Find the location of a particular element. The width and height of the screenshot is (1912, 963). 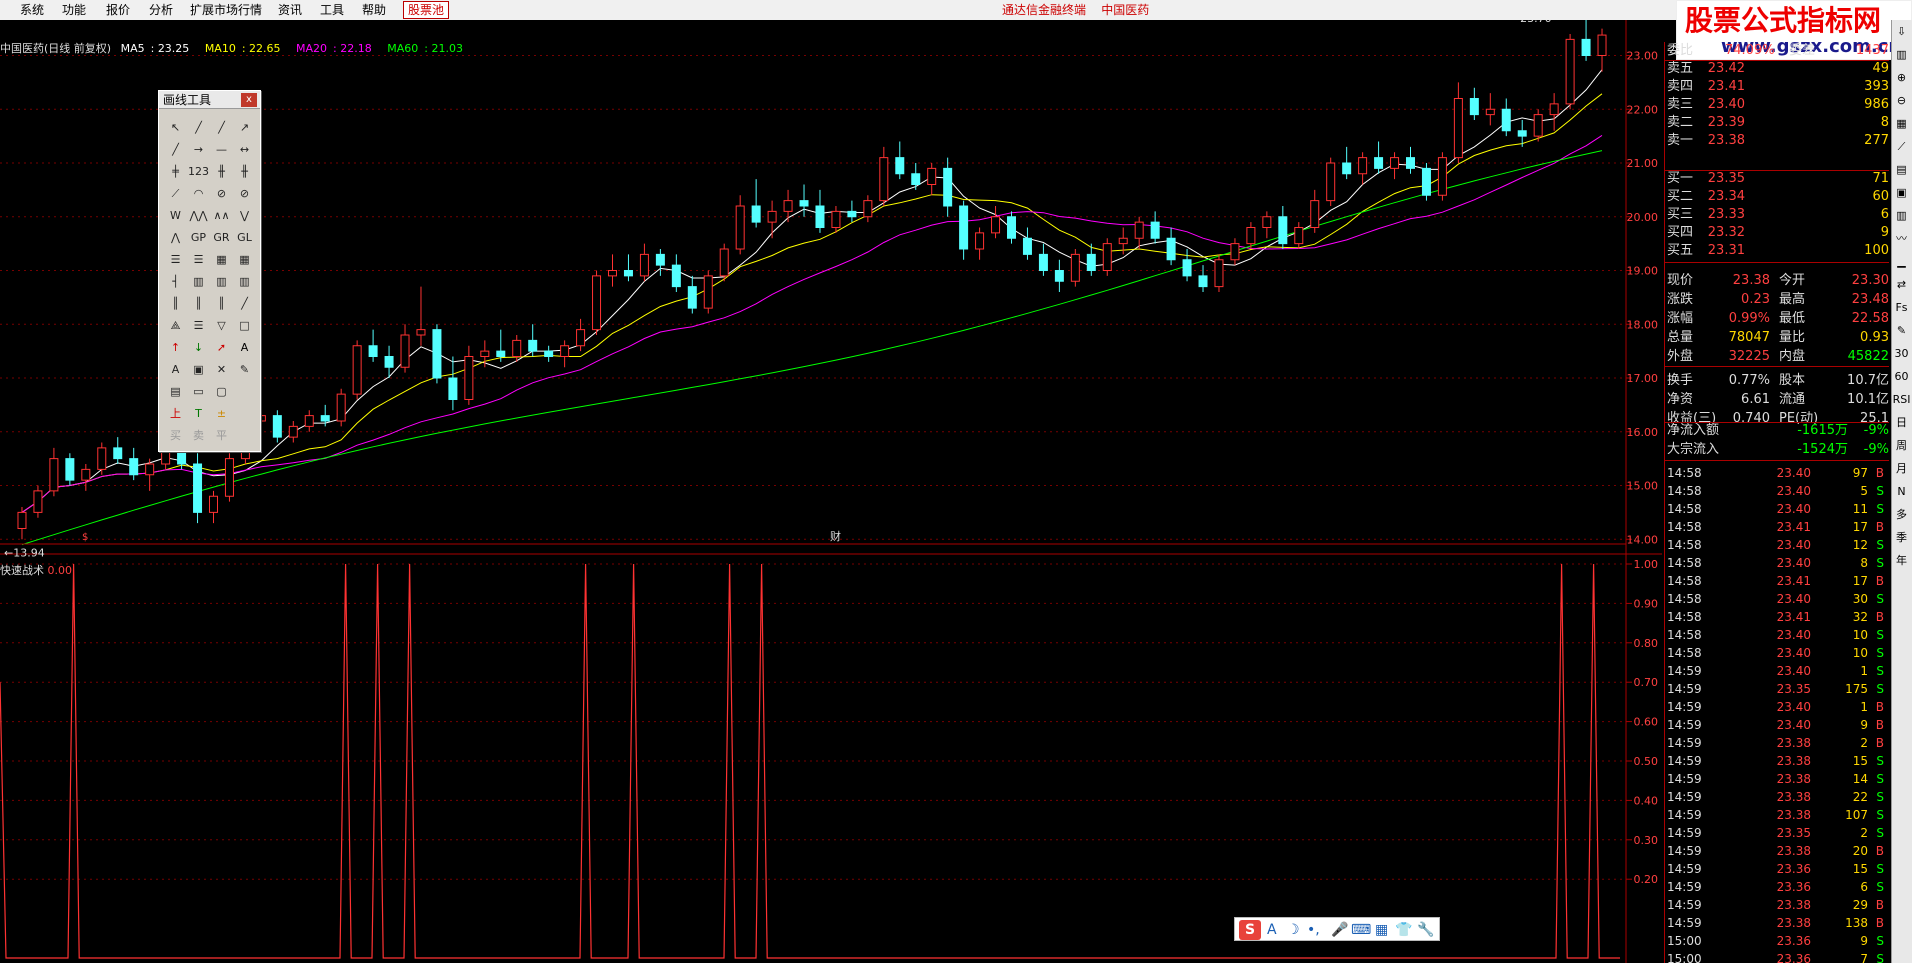

draw-tool-button: ⟁ is located at coordinates (175, 326).